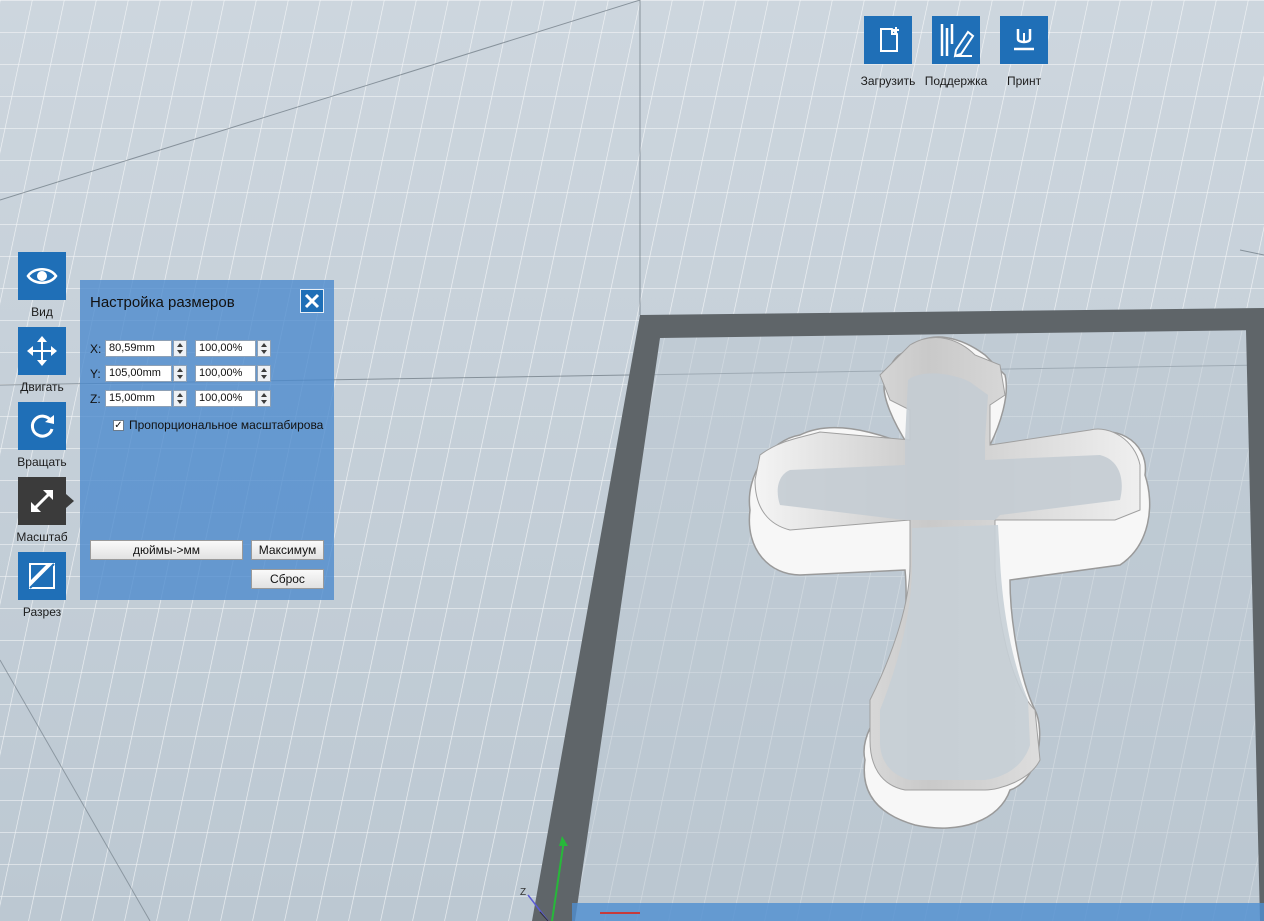 Image resolution: width=1264 pixels, height=921 pixels. I want to click on add-file-icon, so click(889, 39).